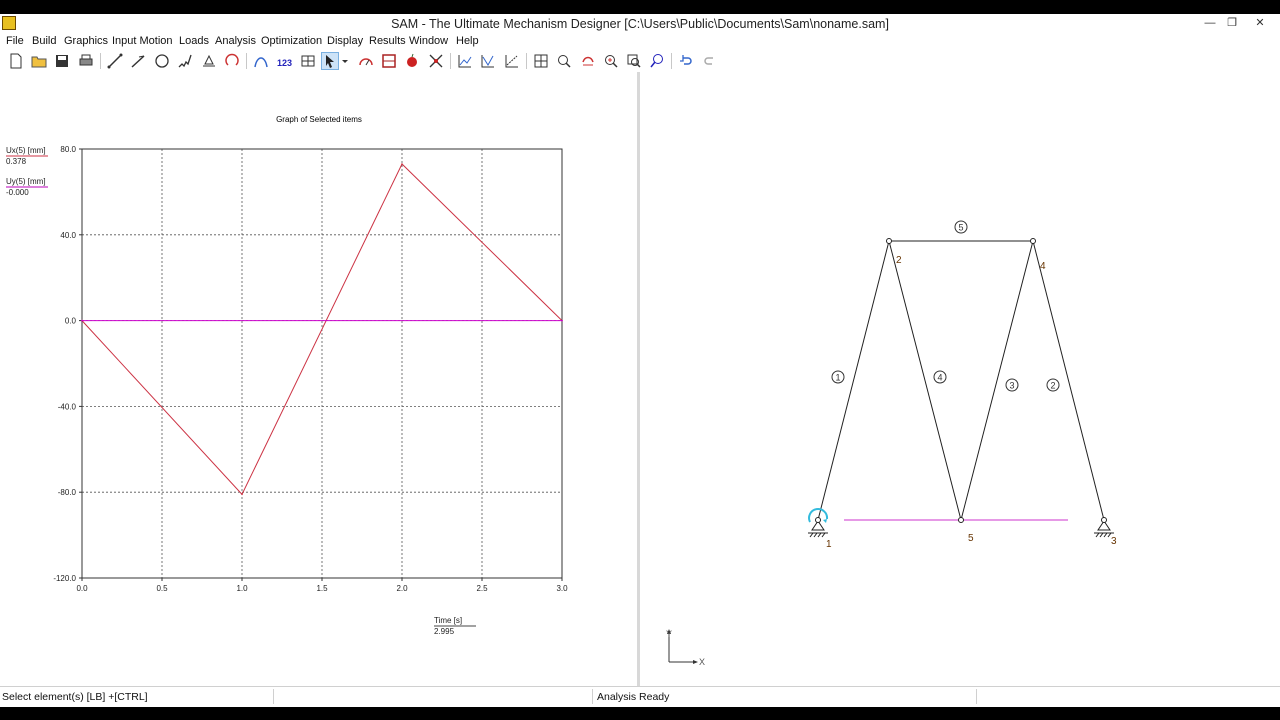  Describe the element at coordinates (26, 150) in the screenshot. I see `legend-label-ux: Ux(5) [mm]` at that location.